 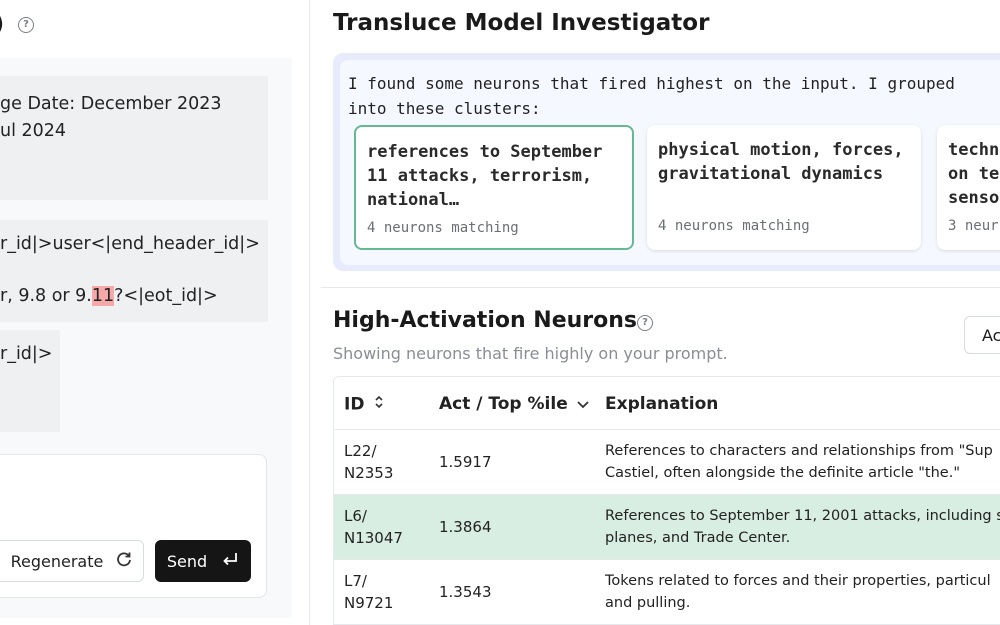 What do you see at coordinates (662, 404) in the screenshot?
I see `column-header-explanation: Explanation` at bounding box center [662, 404].